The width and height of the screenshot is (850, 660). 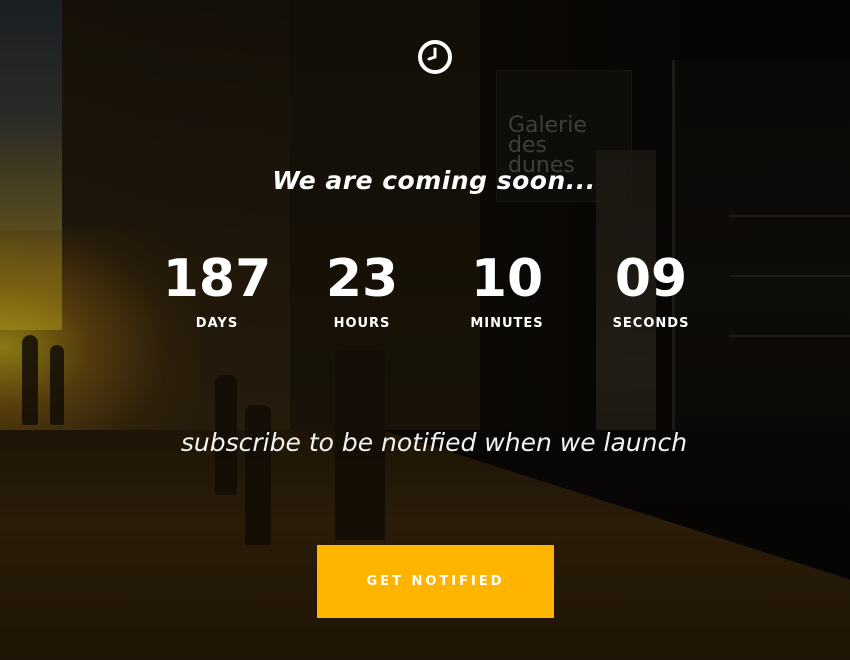 I want to click on countdown-days-label: DAYS, so click(x=217, y=323).